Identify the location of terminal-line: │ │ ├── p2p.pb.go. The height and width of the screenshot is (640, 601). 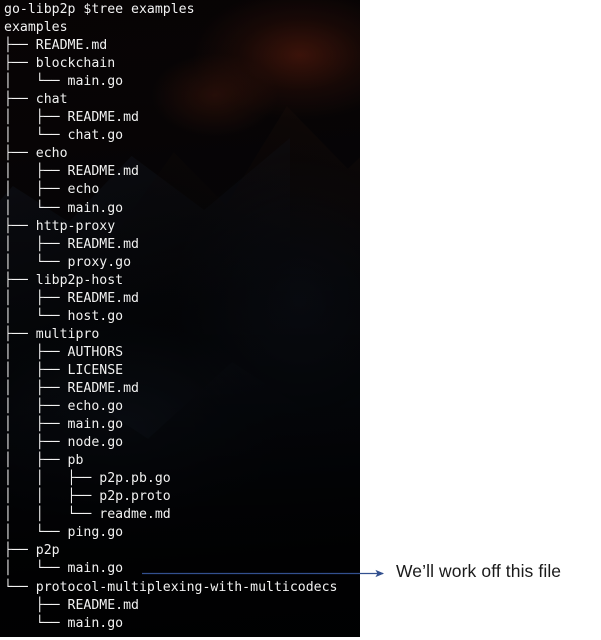
(87, 479).